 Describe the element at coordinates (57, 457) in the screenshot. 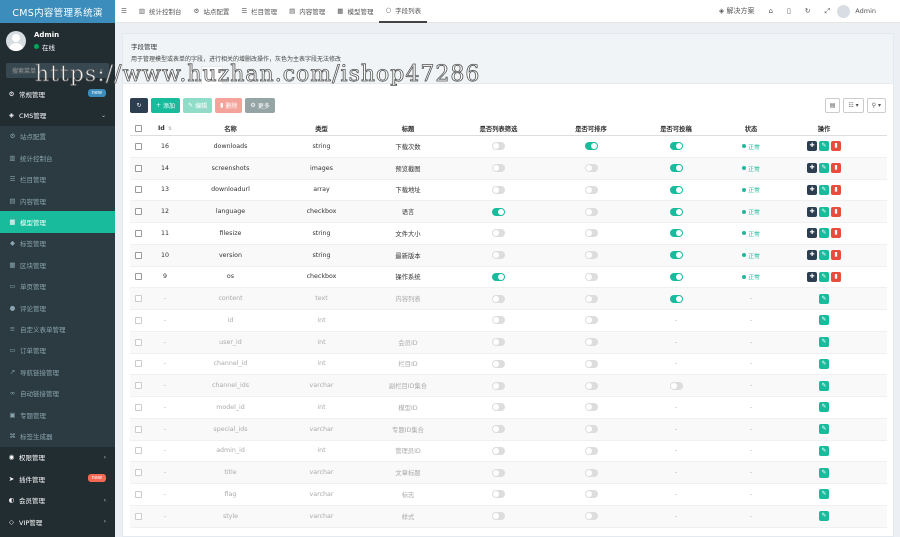

I see `sidebar-item: ◉ 权限管理 ‹` at that location.